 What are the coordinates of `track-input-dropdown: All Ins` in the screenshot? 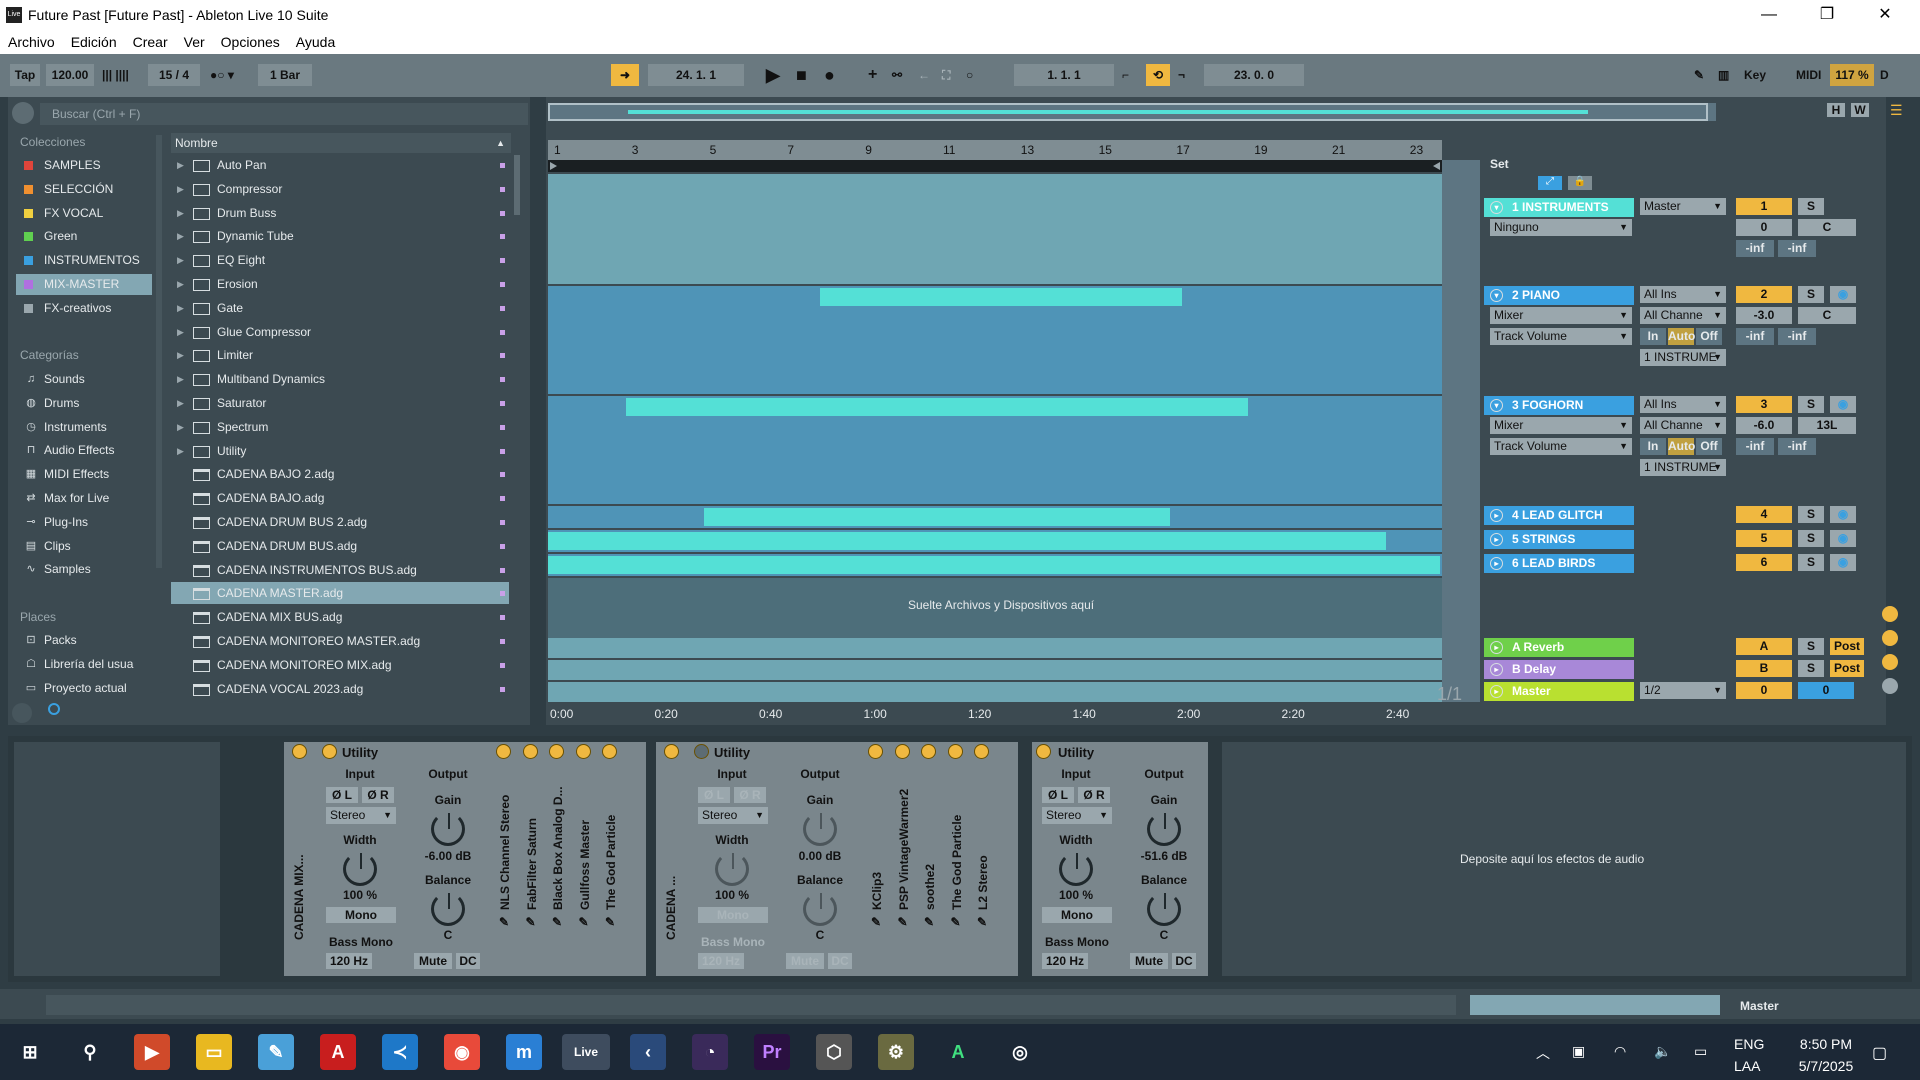 It's located at (1683, 404).